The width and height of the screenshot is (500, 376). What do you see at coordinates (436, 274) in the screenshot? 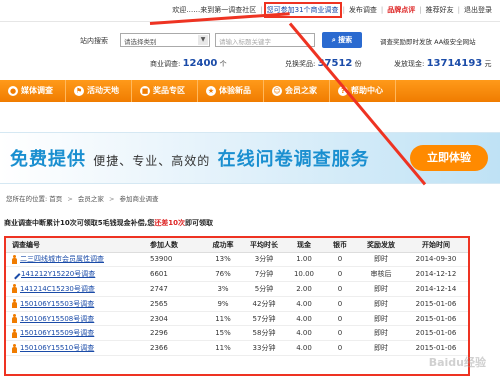
I see `cell-start-date: 2014-12-12` at bounding box center [436, 274].